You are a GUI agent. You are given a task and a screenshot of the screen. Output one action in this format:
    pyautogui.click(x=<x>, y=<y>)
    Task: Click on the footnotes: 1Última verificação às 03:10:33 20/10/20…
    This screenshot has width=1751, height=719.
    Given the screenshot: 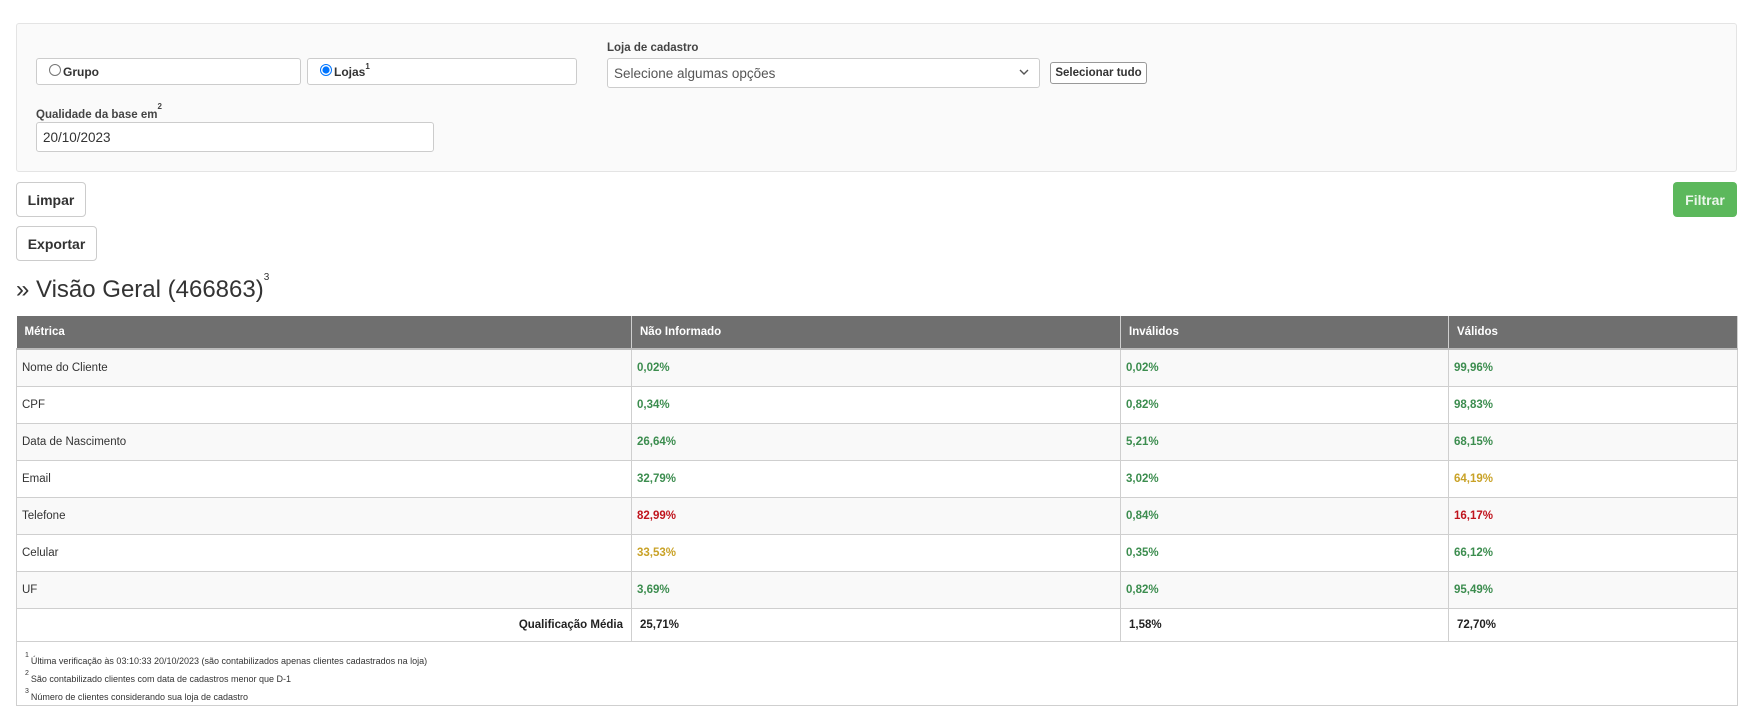 What is the action you would take?
    pyautogui.click(x=877, y=673)
    